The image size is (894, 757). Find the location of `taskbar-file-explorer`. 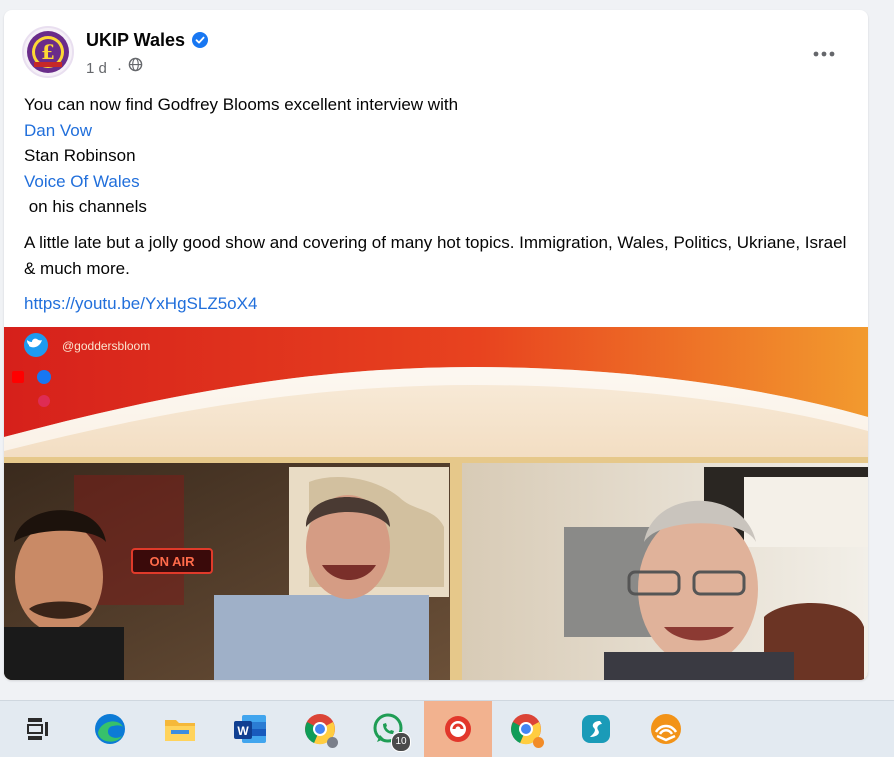

taskbar-file-explorer is located at coordinates (180, 729).